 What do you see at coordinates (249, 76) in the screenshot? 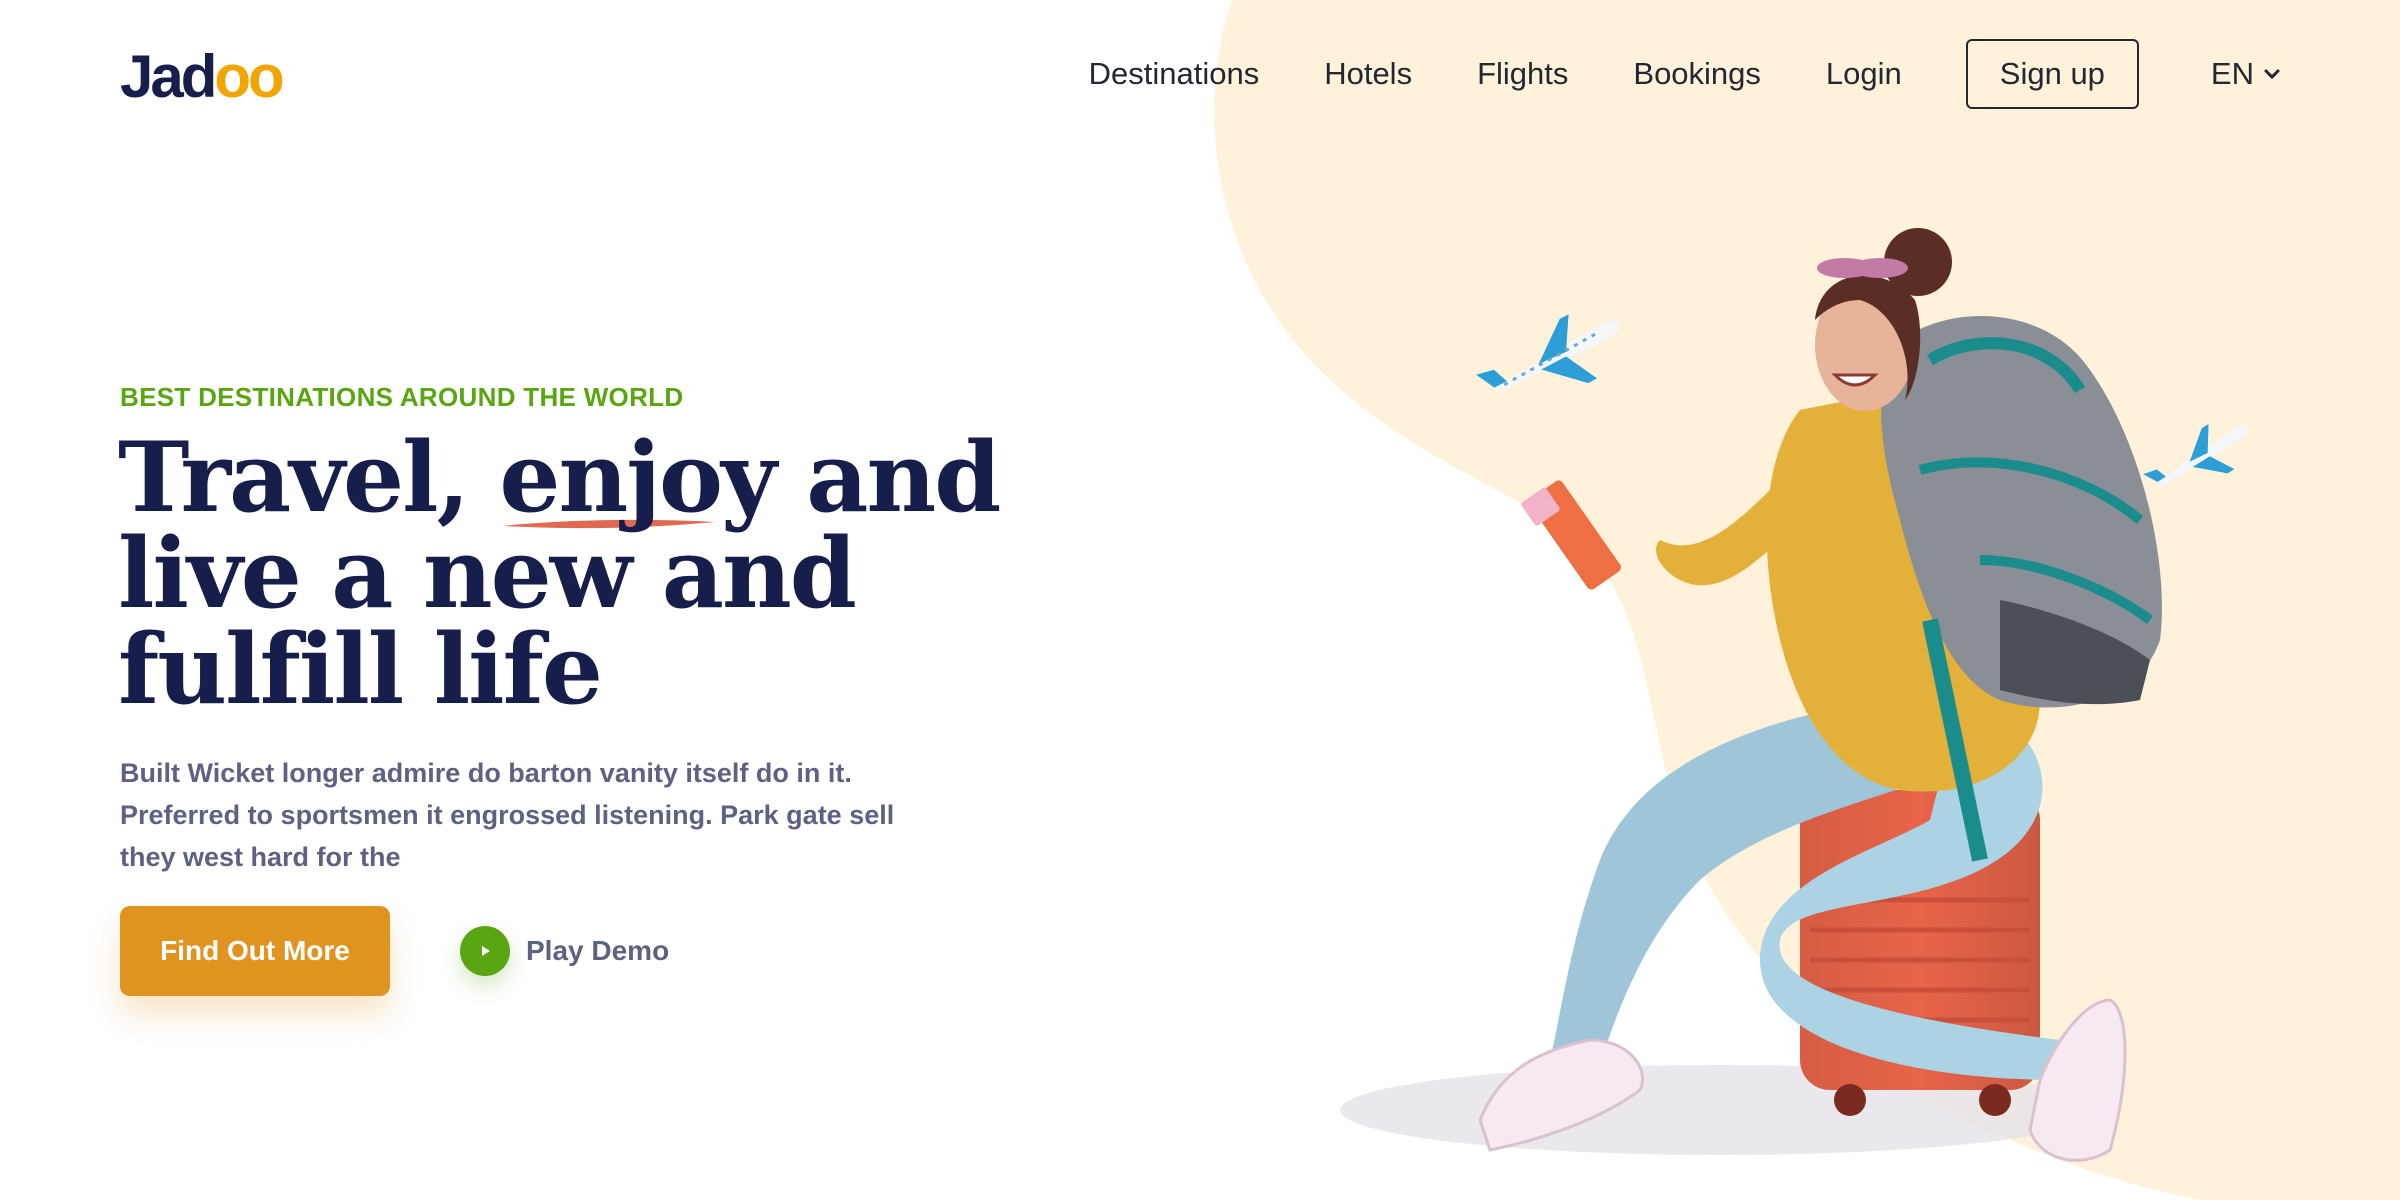
I see `logo-accent: oo` at bounding box center [249, 76].